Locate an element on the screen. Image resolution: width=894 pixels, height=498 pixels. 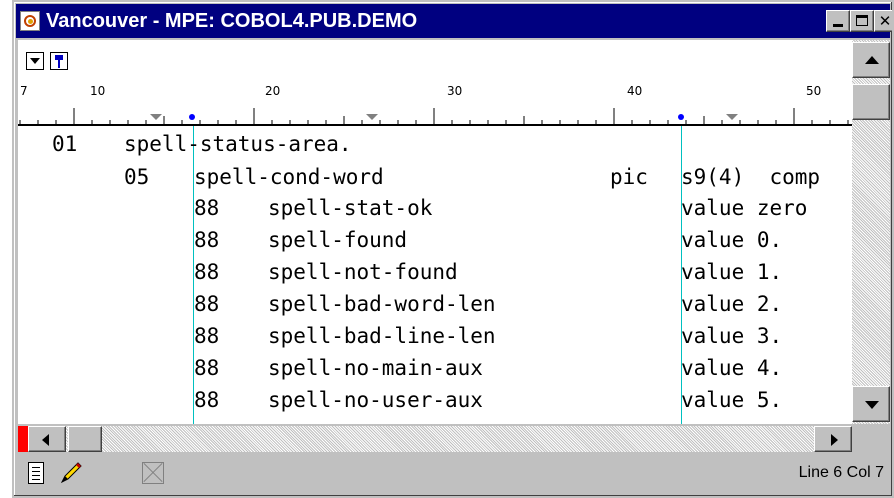
code-line: 88 spell-found value 0. is located at coordinates (400, 240).